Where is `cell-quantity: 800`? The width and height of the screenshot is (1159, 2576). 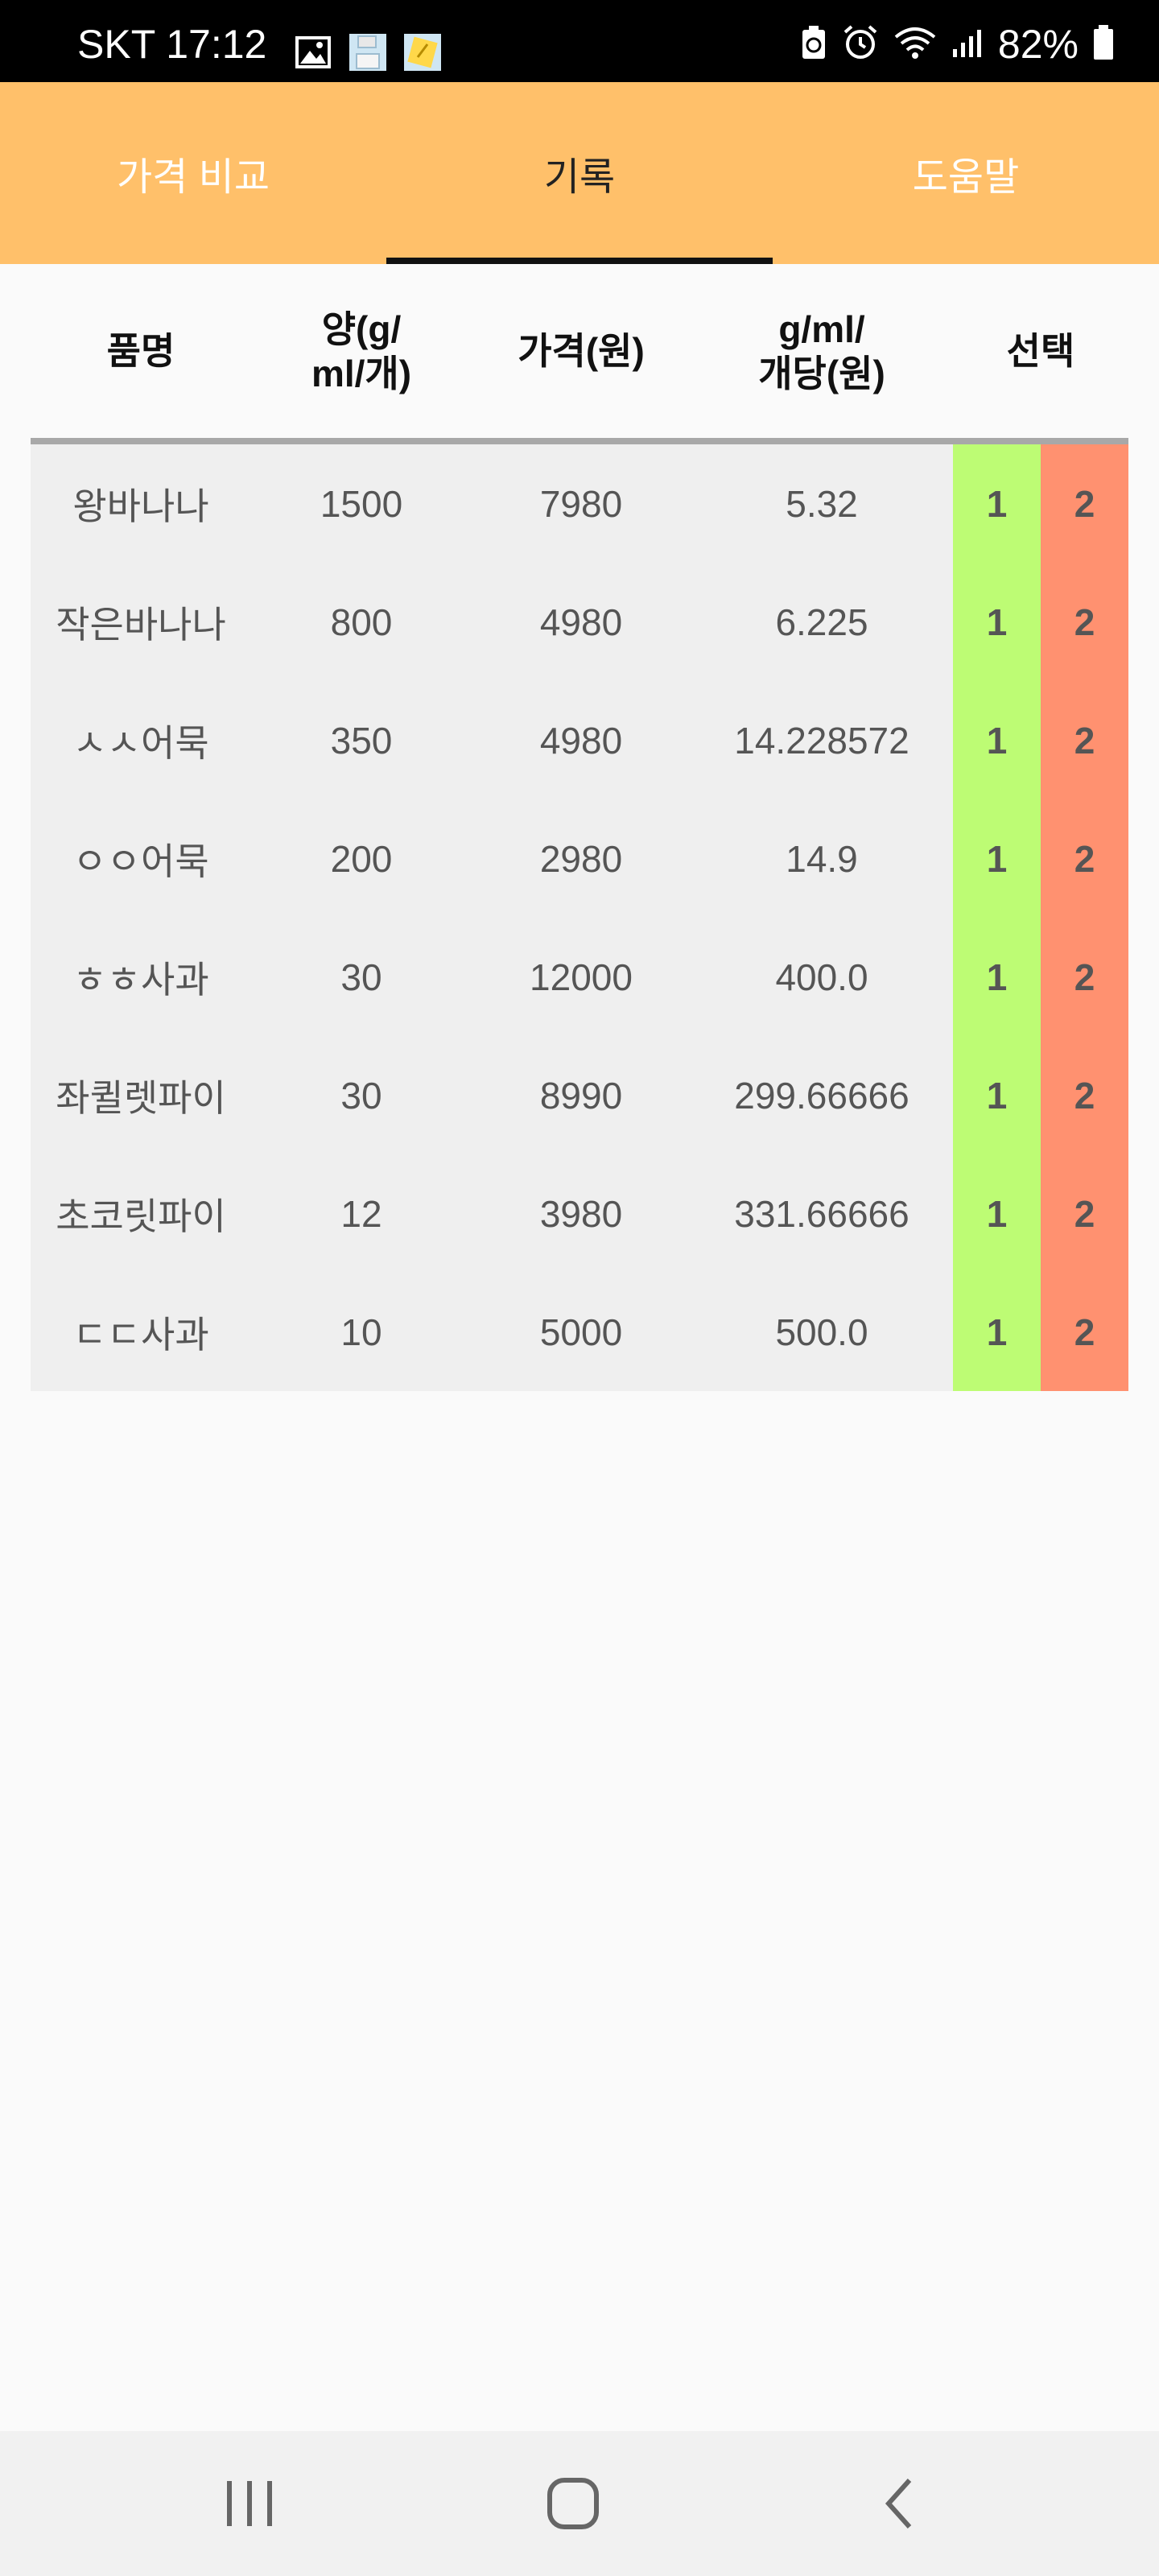 cell-quantity: 800 is located at coordinates (361, 622).